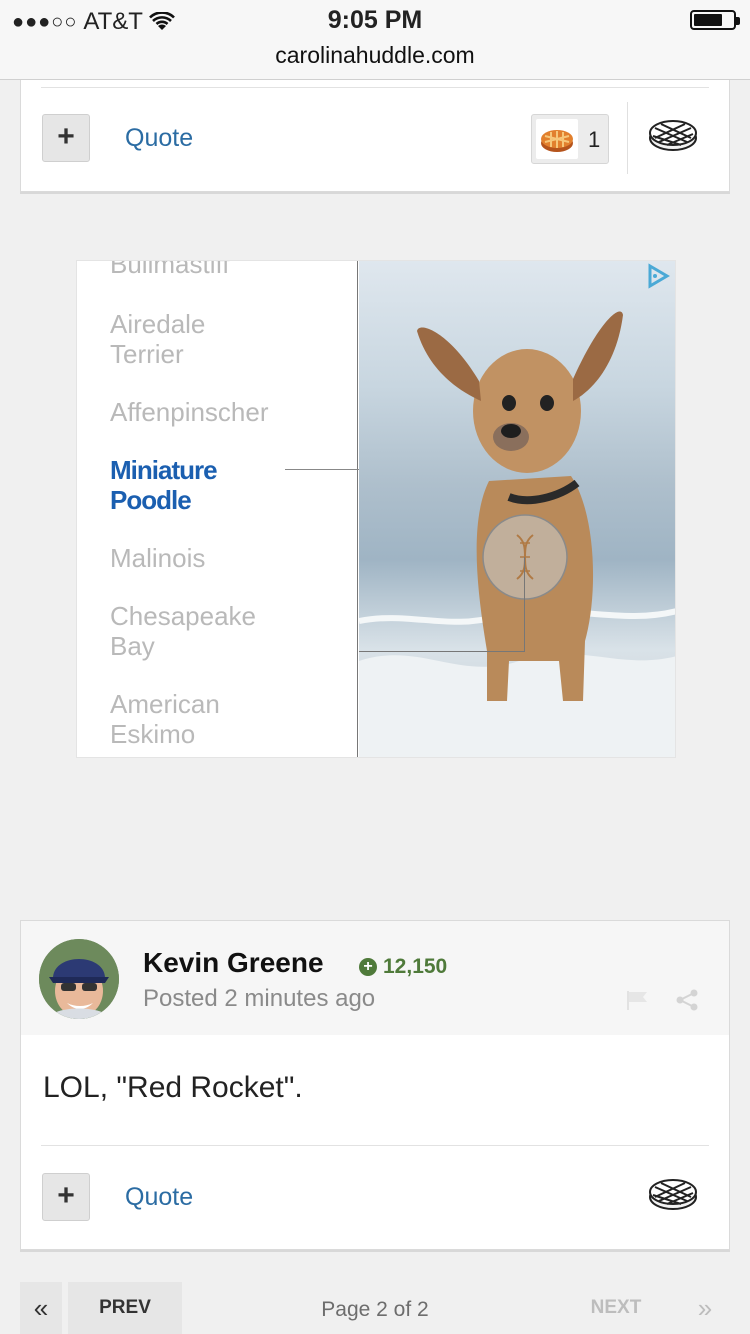 This screenshot has height=1334, width=750. Describe the element at coordinates (594, 139) in the screenshot. I see `reaction-count: 1` at that location.